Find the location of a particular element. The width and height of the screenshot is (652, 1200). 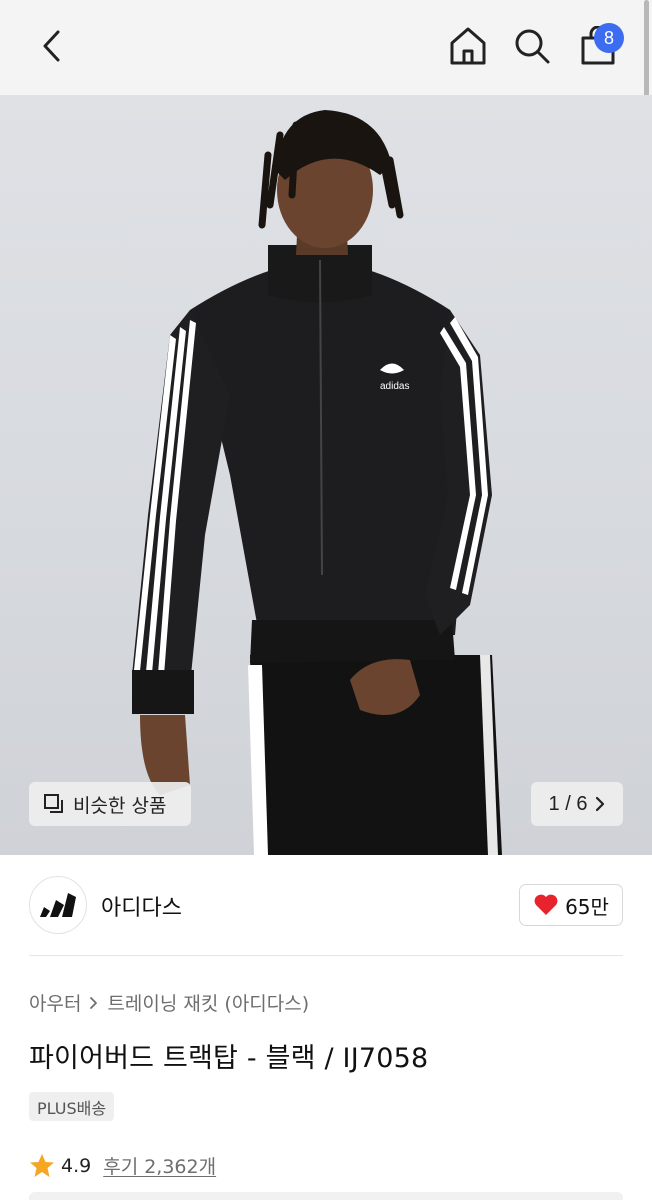

like-button: 65만 is located at coordinates (571, 905).